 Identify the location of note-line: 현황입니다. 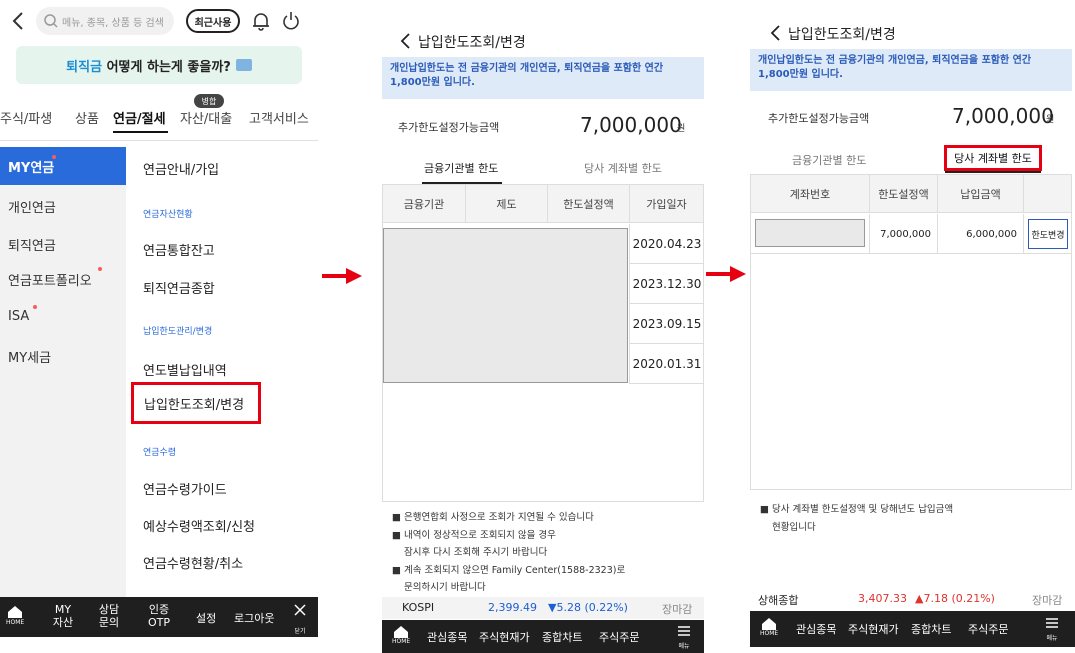
(794, 527).